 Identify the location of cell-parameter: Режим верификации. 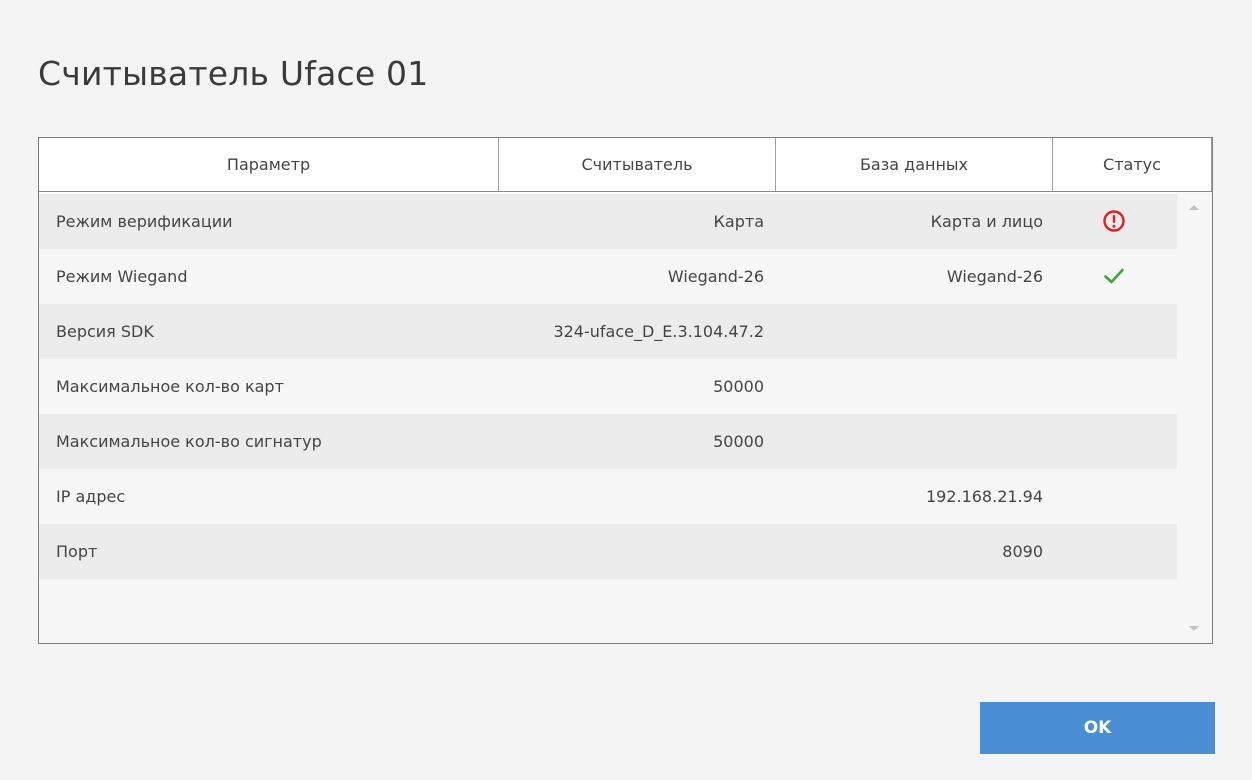
(144, 221).